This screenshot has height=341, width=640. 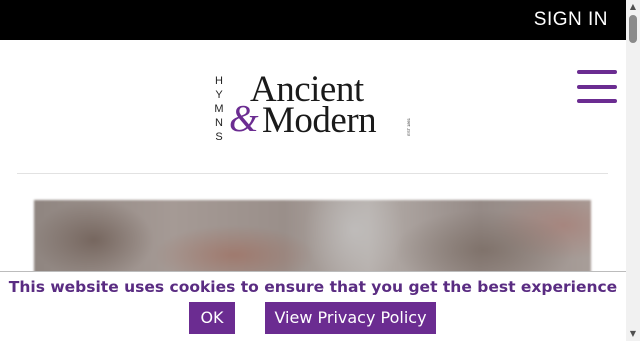 I want to click on scroll-up-arrow-icon: ▲, so click(x=633, y=7).